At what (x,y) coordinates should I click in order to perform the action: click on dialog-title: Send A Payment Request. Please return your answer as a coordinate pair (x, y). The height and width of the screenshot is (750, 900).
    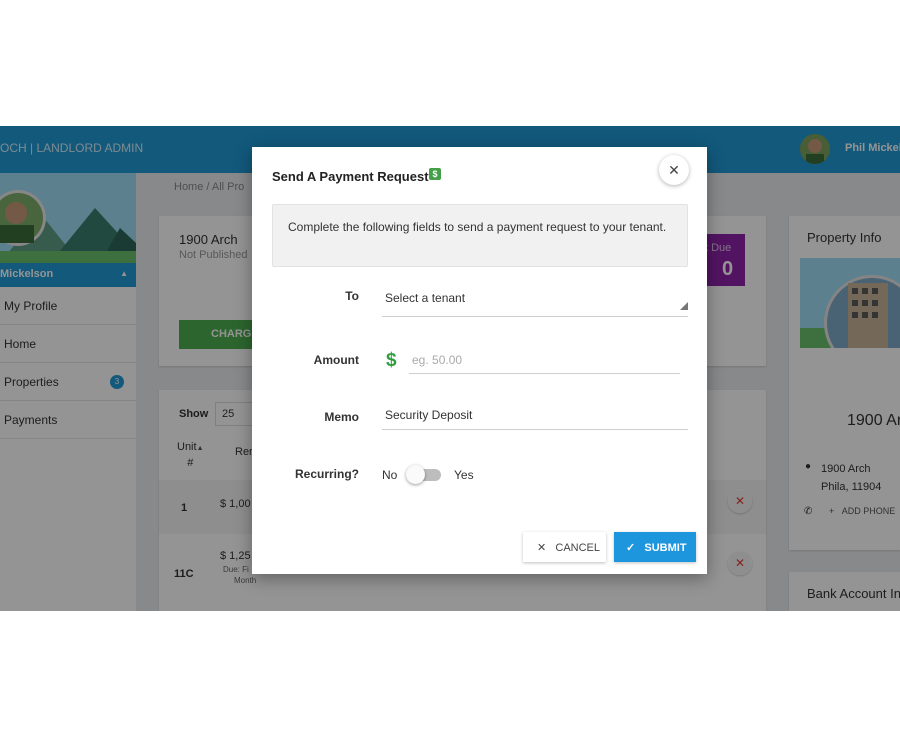
    Looking at the image, I should click on (350, 176).